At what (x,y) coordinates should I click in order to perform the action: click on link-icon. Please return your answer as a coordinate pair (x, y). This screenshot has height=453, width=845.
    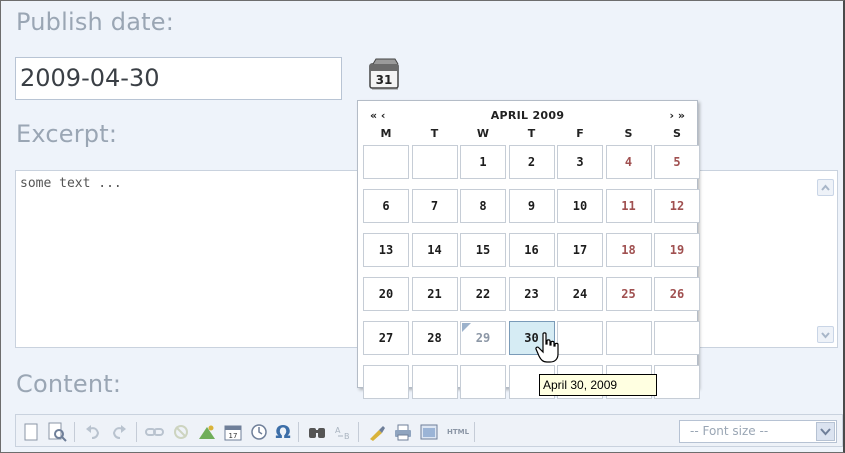
    Looking at the image, I should click on (155, 432).